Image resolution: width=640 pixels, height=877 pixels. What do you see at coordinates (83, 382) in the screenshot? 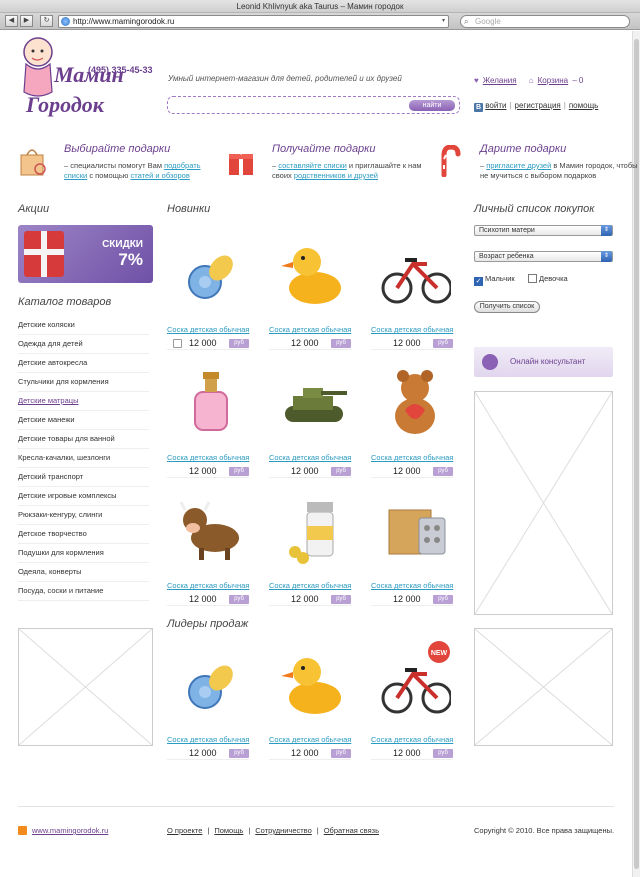
I see `catalog-item: Стульчики для кормления` at bounding box center [83, 382].